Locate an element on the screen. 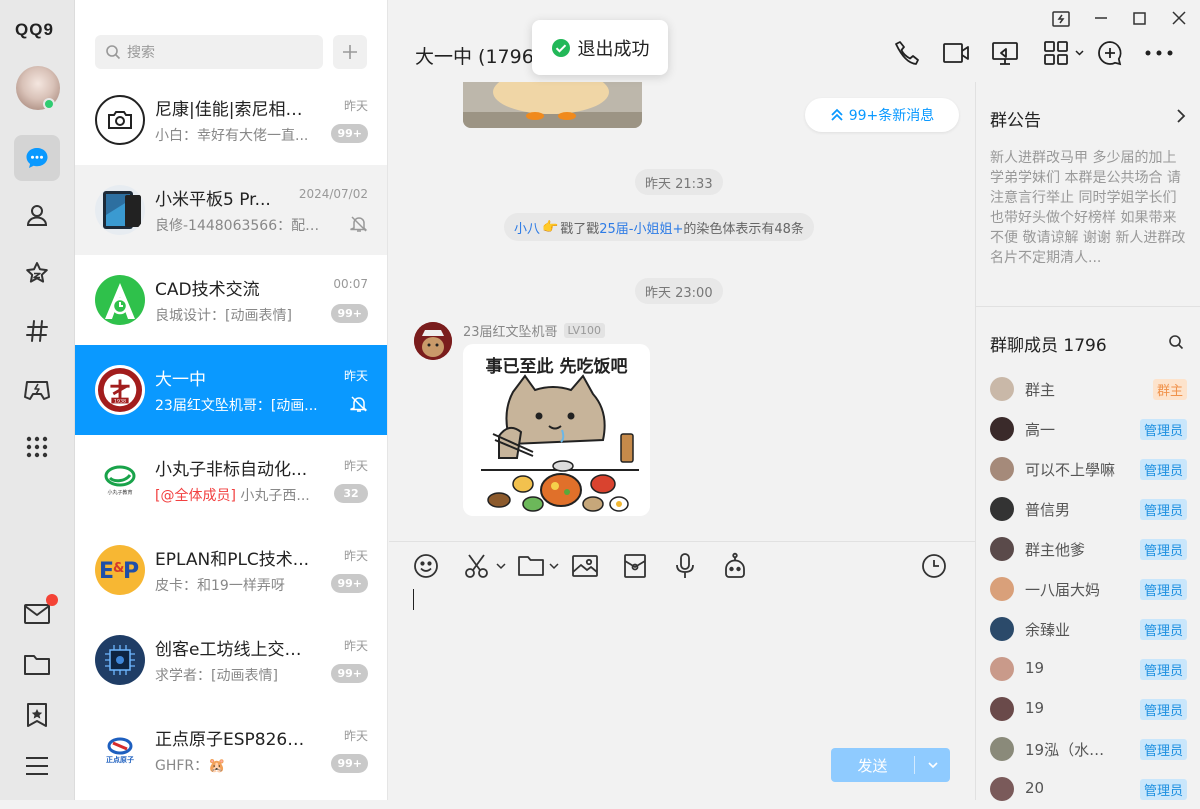  conversation-item: 创客e工坊线上交流... 昨天 求学者：[动画表情] 99+ is located at coordinates (231, 660).